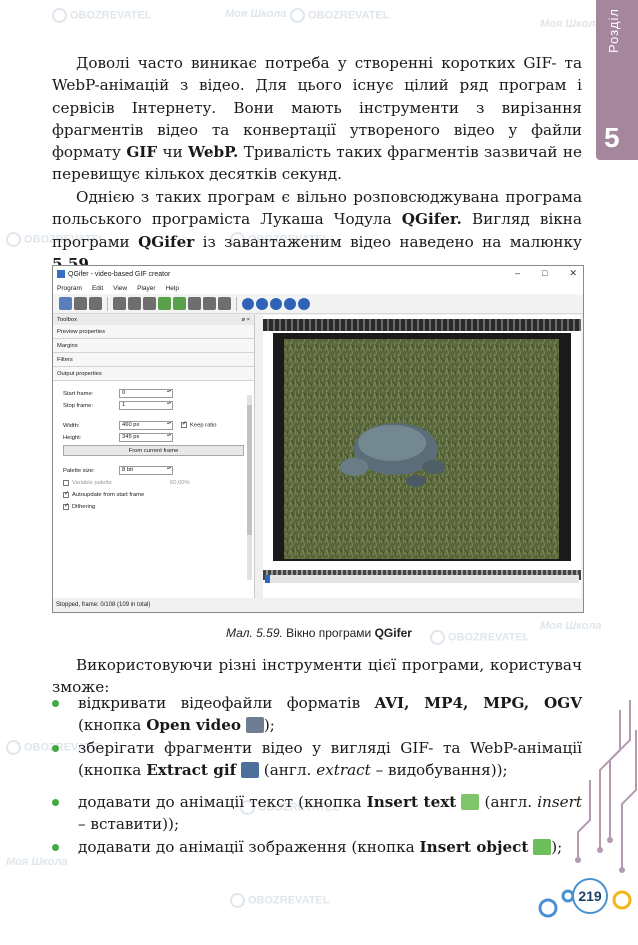  I want to click on start-frame-input: 0, so click(146, 393).